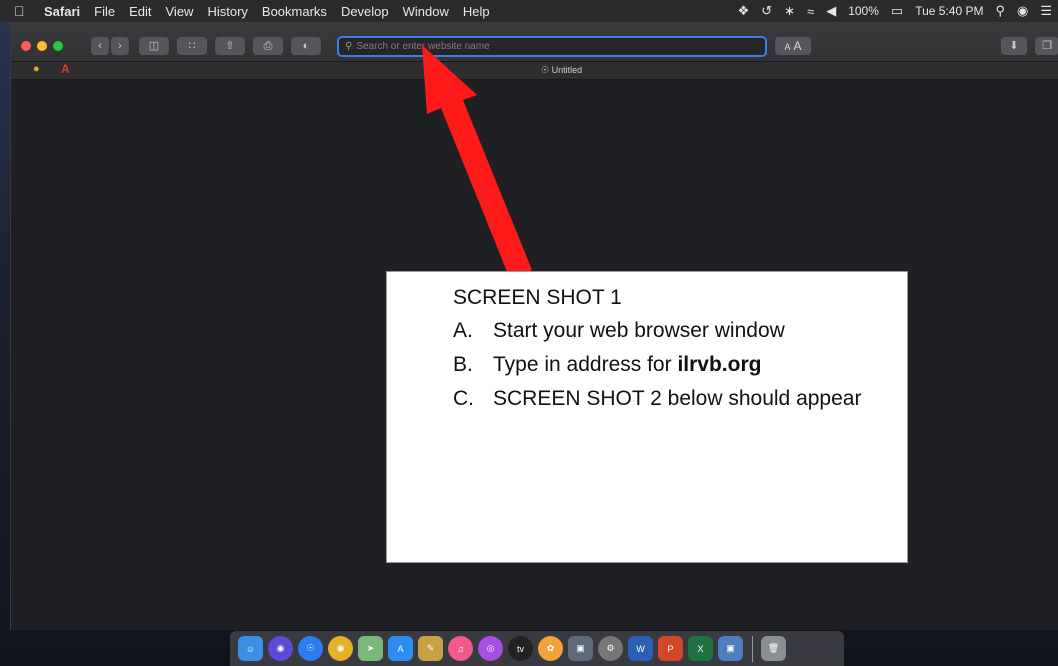 The image size is (1058, 666). I want to click on downloads-button: ⬇, so click(1014, 46).